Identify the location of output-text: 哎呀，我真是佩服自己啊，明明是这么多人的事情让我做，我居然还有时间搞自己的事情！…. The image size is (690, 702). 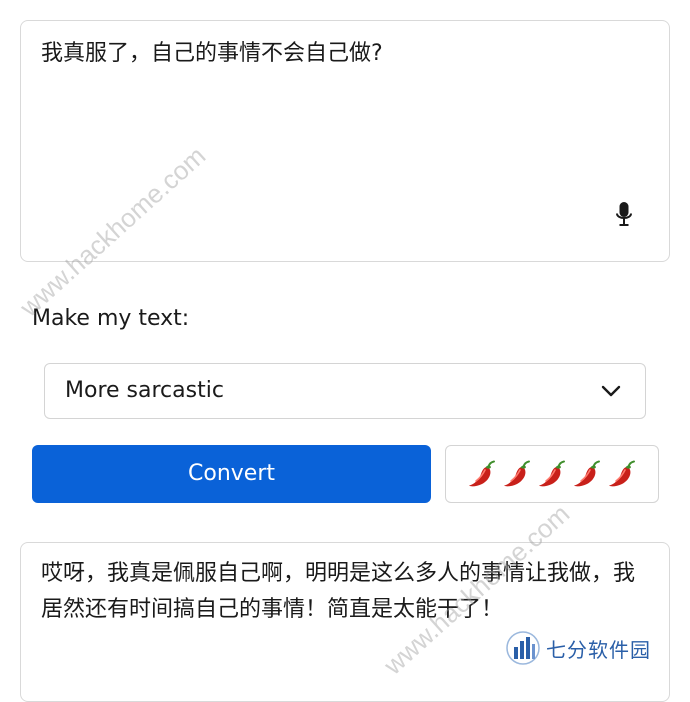
(338, 591).